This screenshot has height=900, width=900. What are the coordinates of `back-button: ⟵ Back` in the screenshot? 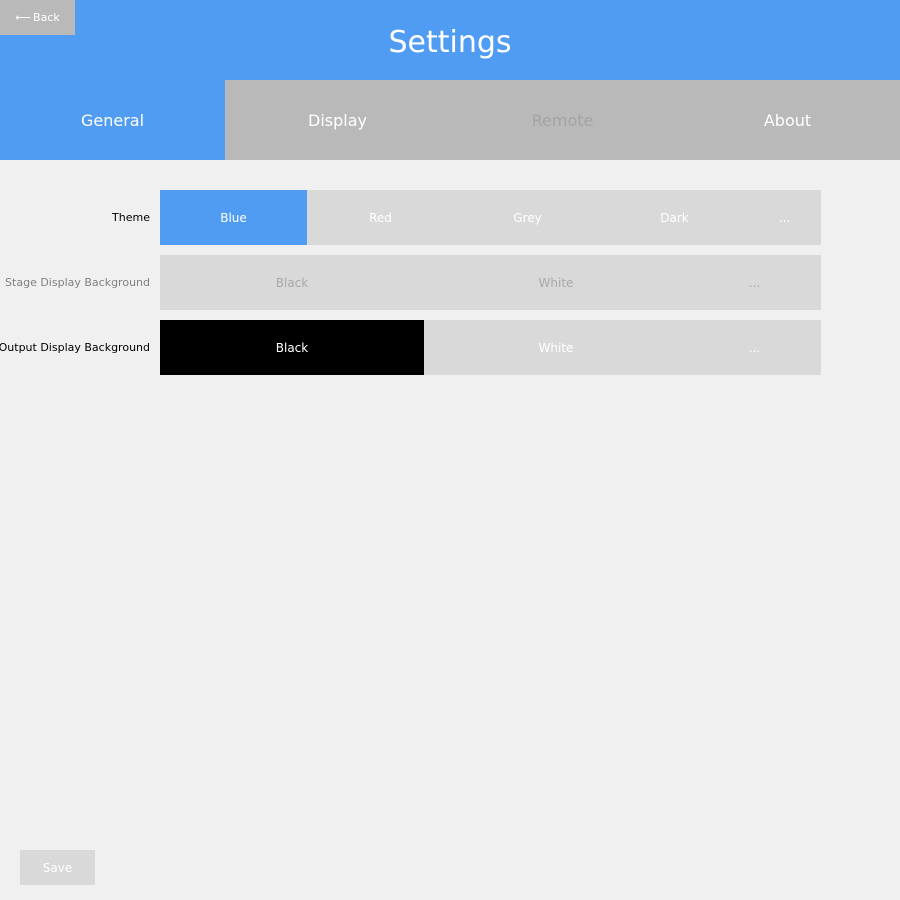 It's located at (37, 17).